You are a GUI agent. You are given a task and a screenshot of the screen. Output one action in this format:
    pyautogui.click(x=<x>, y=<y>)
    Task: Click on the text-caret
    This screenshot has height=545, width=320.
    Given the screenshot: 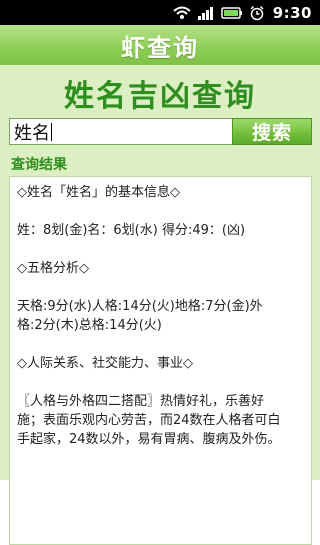 What is the action you would take?
    pyautogui.click(x=51, y=131)
    